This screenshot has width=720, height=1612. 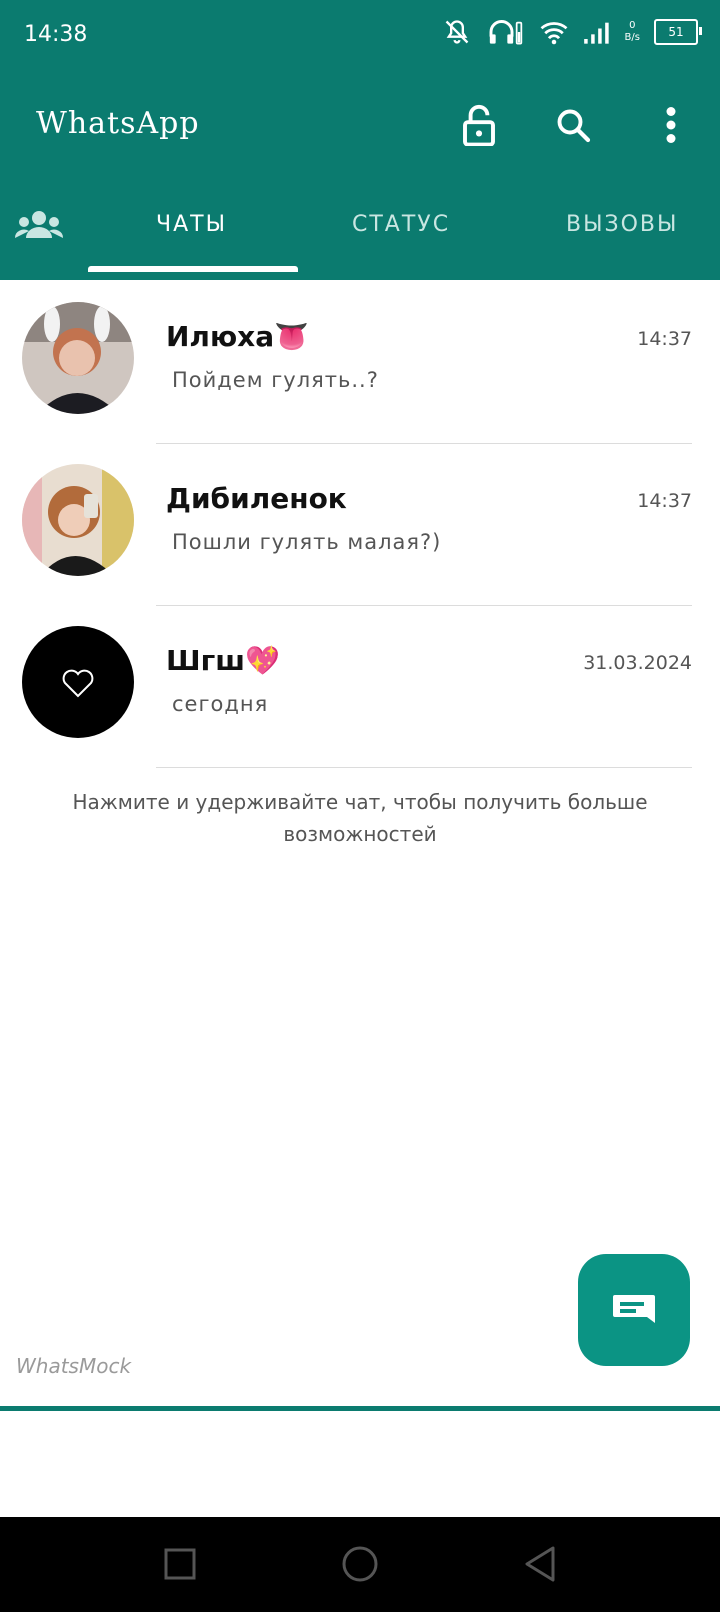 What do you see at coordinates (74, 1366) in the screenshot?
I see `watermark: WhatsMock` at bounding box center [74, 1366].